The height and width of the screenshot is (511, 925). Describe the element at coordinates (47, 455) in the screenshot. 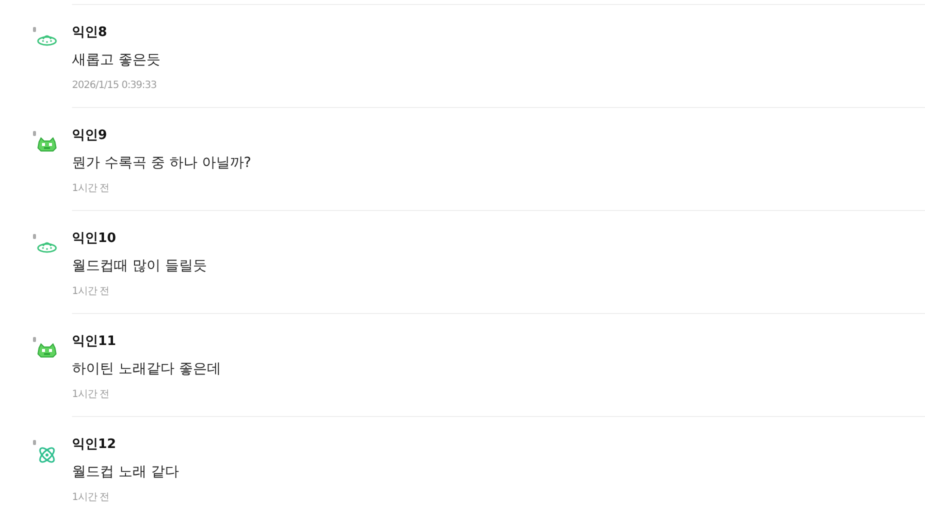

I see `atom-icon` at that location.